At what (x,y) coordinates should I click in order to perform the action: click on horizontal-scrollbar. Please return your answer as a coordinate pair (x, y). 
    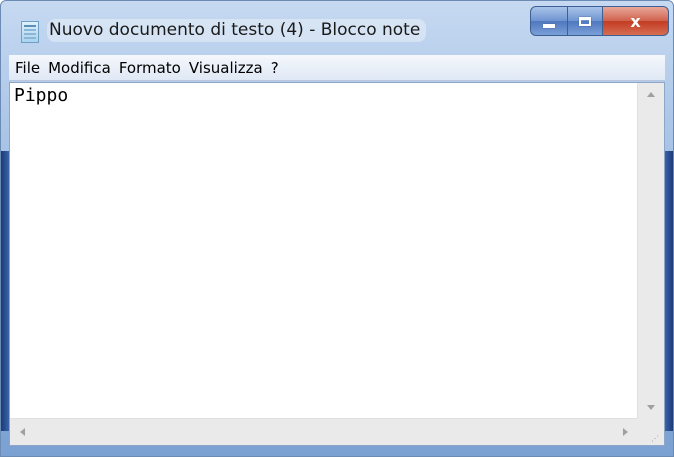
    Looking at the image, I should click on (324, 431).